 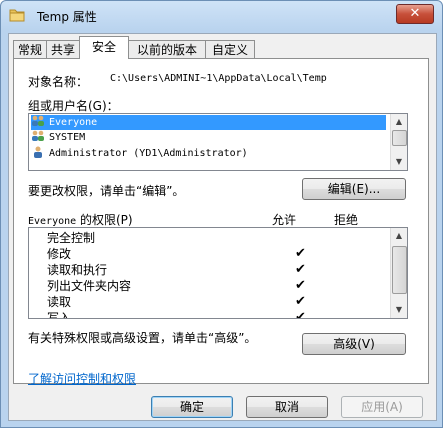 I want to click on advanced-hint: 有关特殊权限或高级设置，请单击“高级”。, so click(x=142, y=338).